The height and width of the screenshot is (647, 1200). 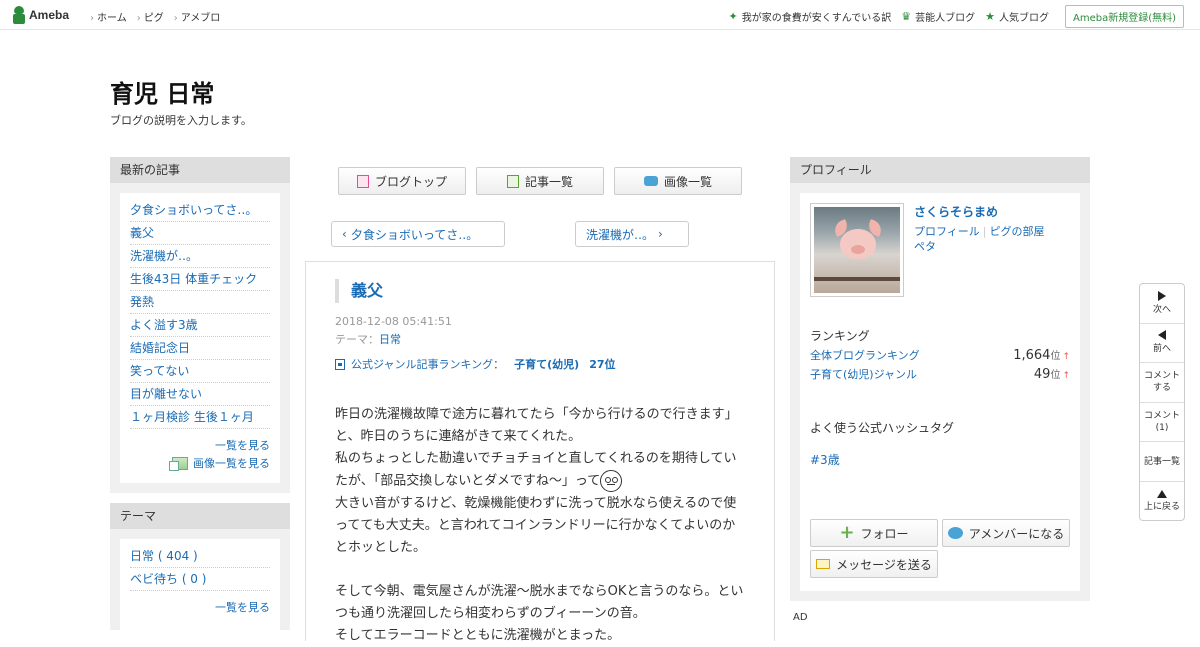 I want to click on recent-post-item: 生後43日 体重チェック, so click(x=200, y=279).